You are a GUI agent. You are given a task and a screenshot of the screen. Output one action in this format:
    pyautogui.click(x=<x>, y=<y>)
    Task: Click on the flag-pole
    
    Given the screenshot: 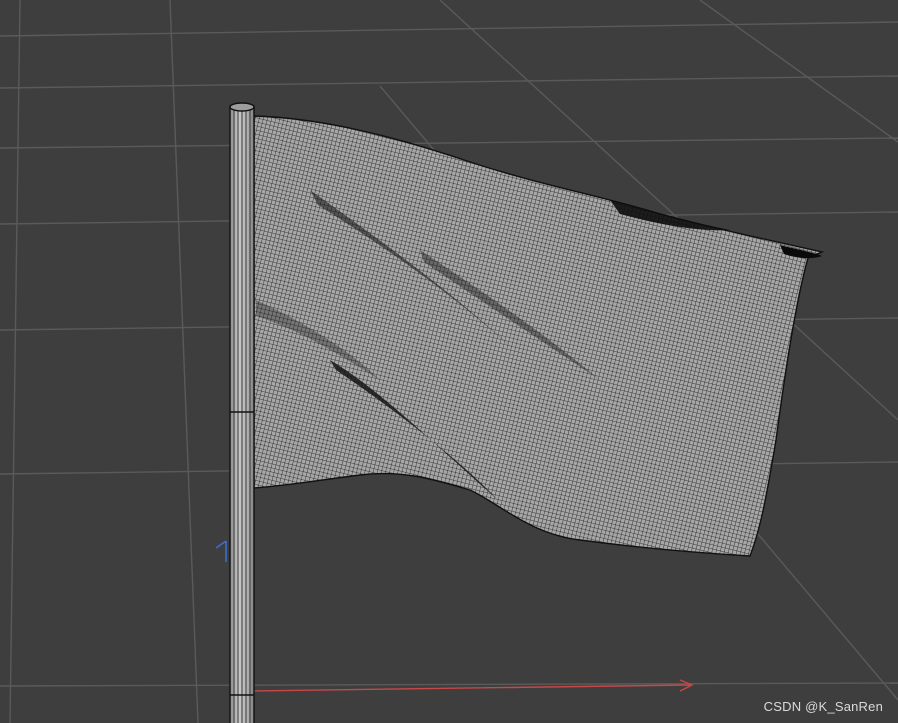 What is the action you would take?
    pyautogui.click(x=242, y=412)
    